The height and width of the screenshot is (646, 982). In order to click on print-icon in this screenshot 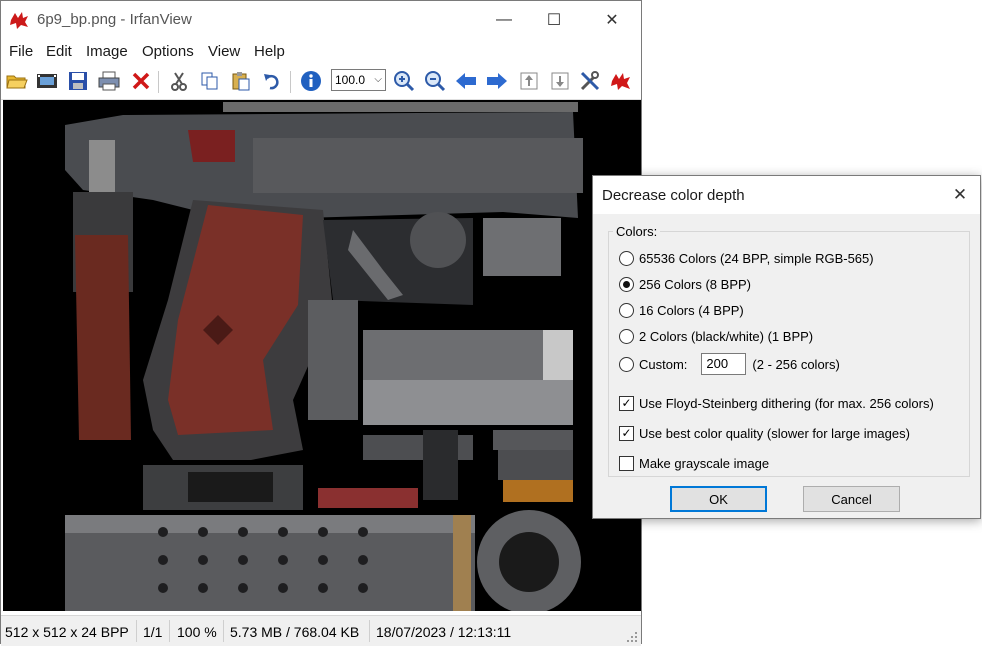, I will do `click(109, 81)`.